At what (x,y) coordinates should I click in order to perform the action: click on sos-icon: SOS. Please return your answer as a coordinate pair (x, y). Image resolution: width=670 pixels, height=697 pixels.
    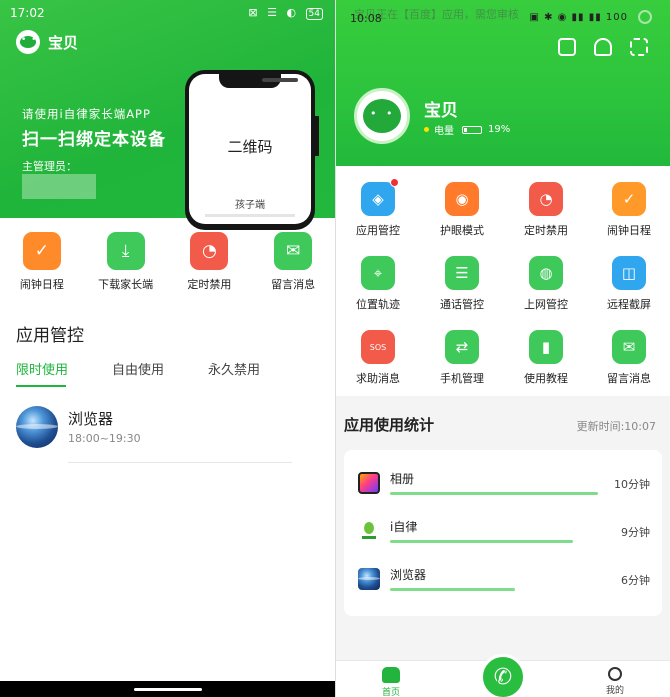
    Looking at the image, I should click on (378, 347).